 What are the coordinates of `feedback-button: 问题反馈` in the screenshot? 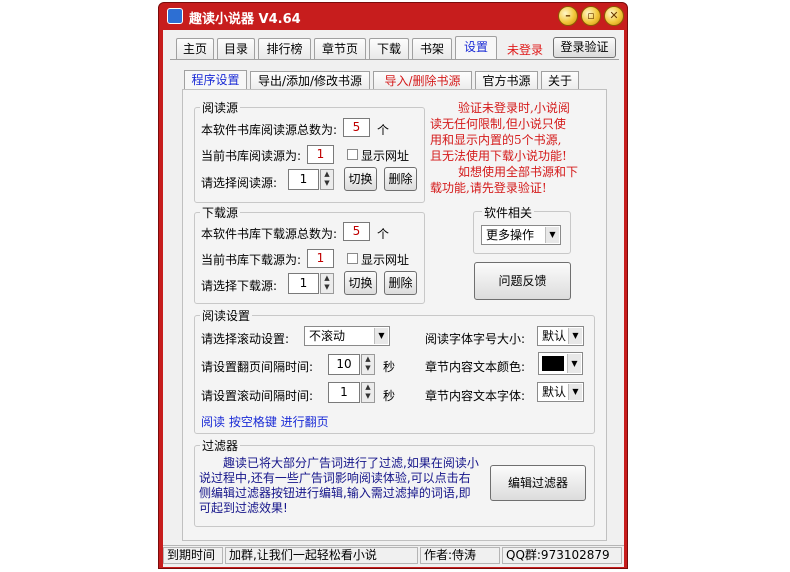 It's located at (522, 281).